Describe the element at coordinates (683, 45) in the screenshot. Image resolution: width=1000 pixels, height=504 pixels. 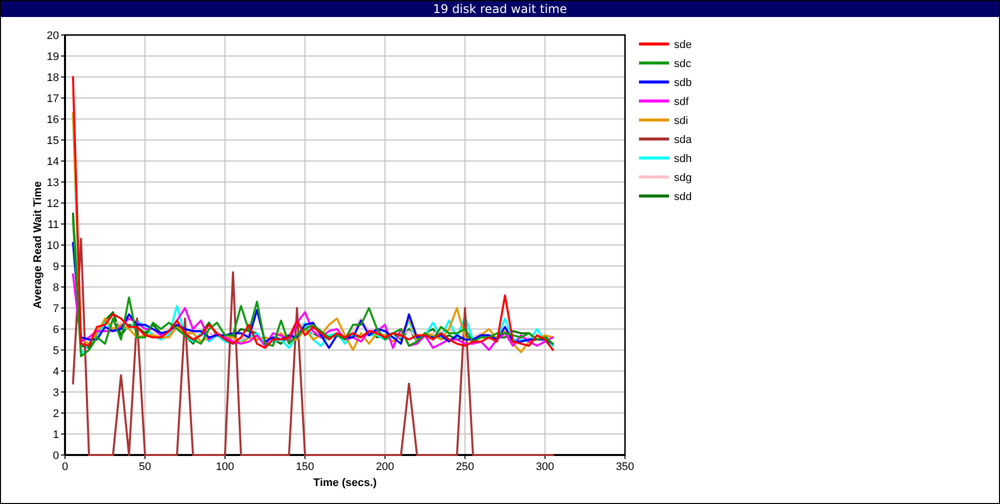
I see `legend-label: sde` at that location.